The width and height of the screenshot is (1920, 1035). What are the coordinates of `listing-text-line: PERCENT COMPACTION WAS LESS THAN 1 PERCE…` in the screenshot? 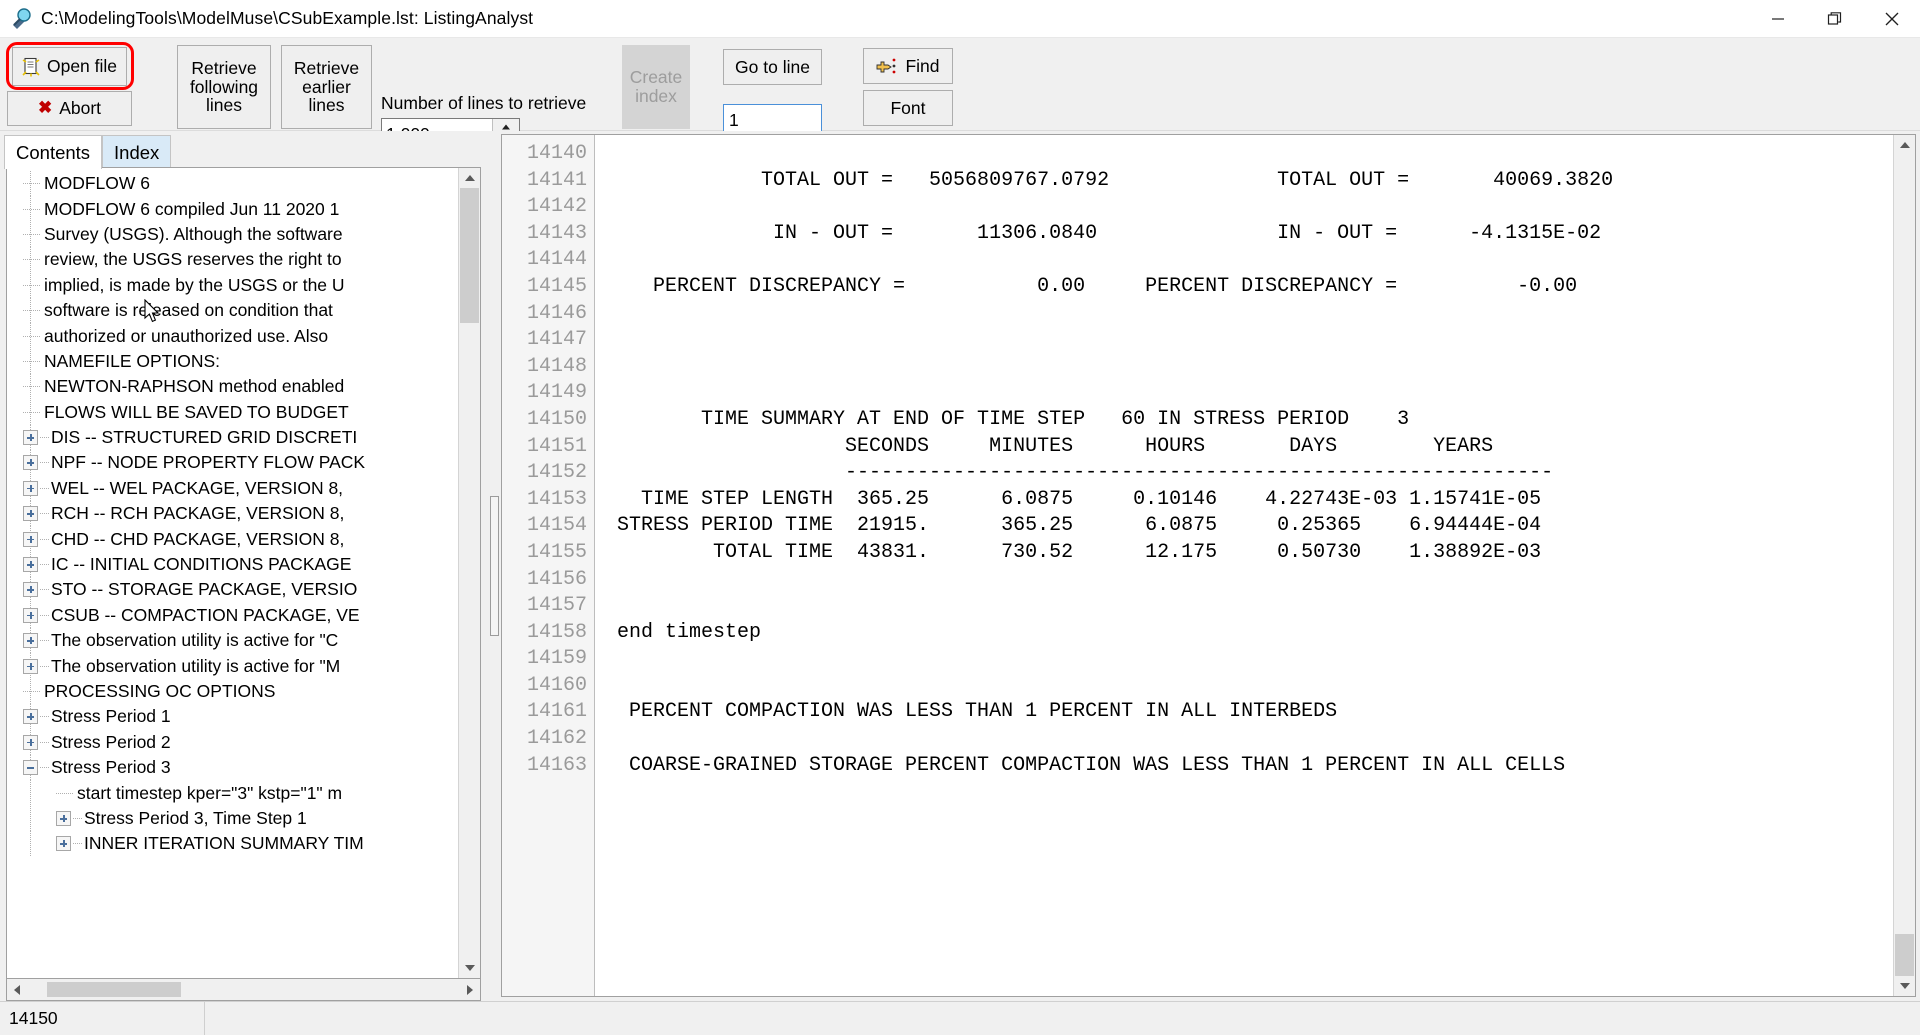 It's located at (971, 712).